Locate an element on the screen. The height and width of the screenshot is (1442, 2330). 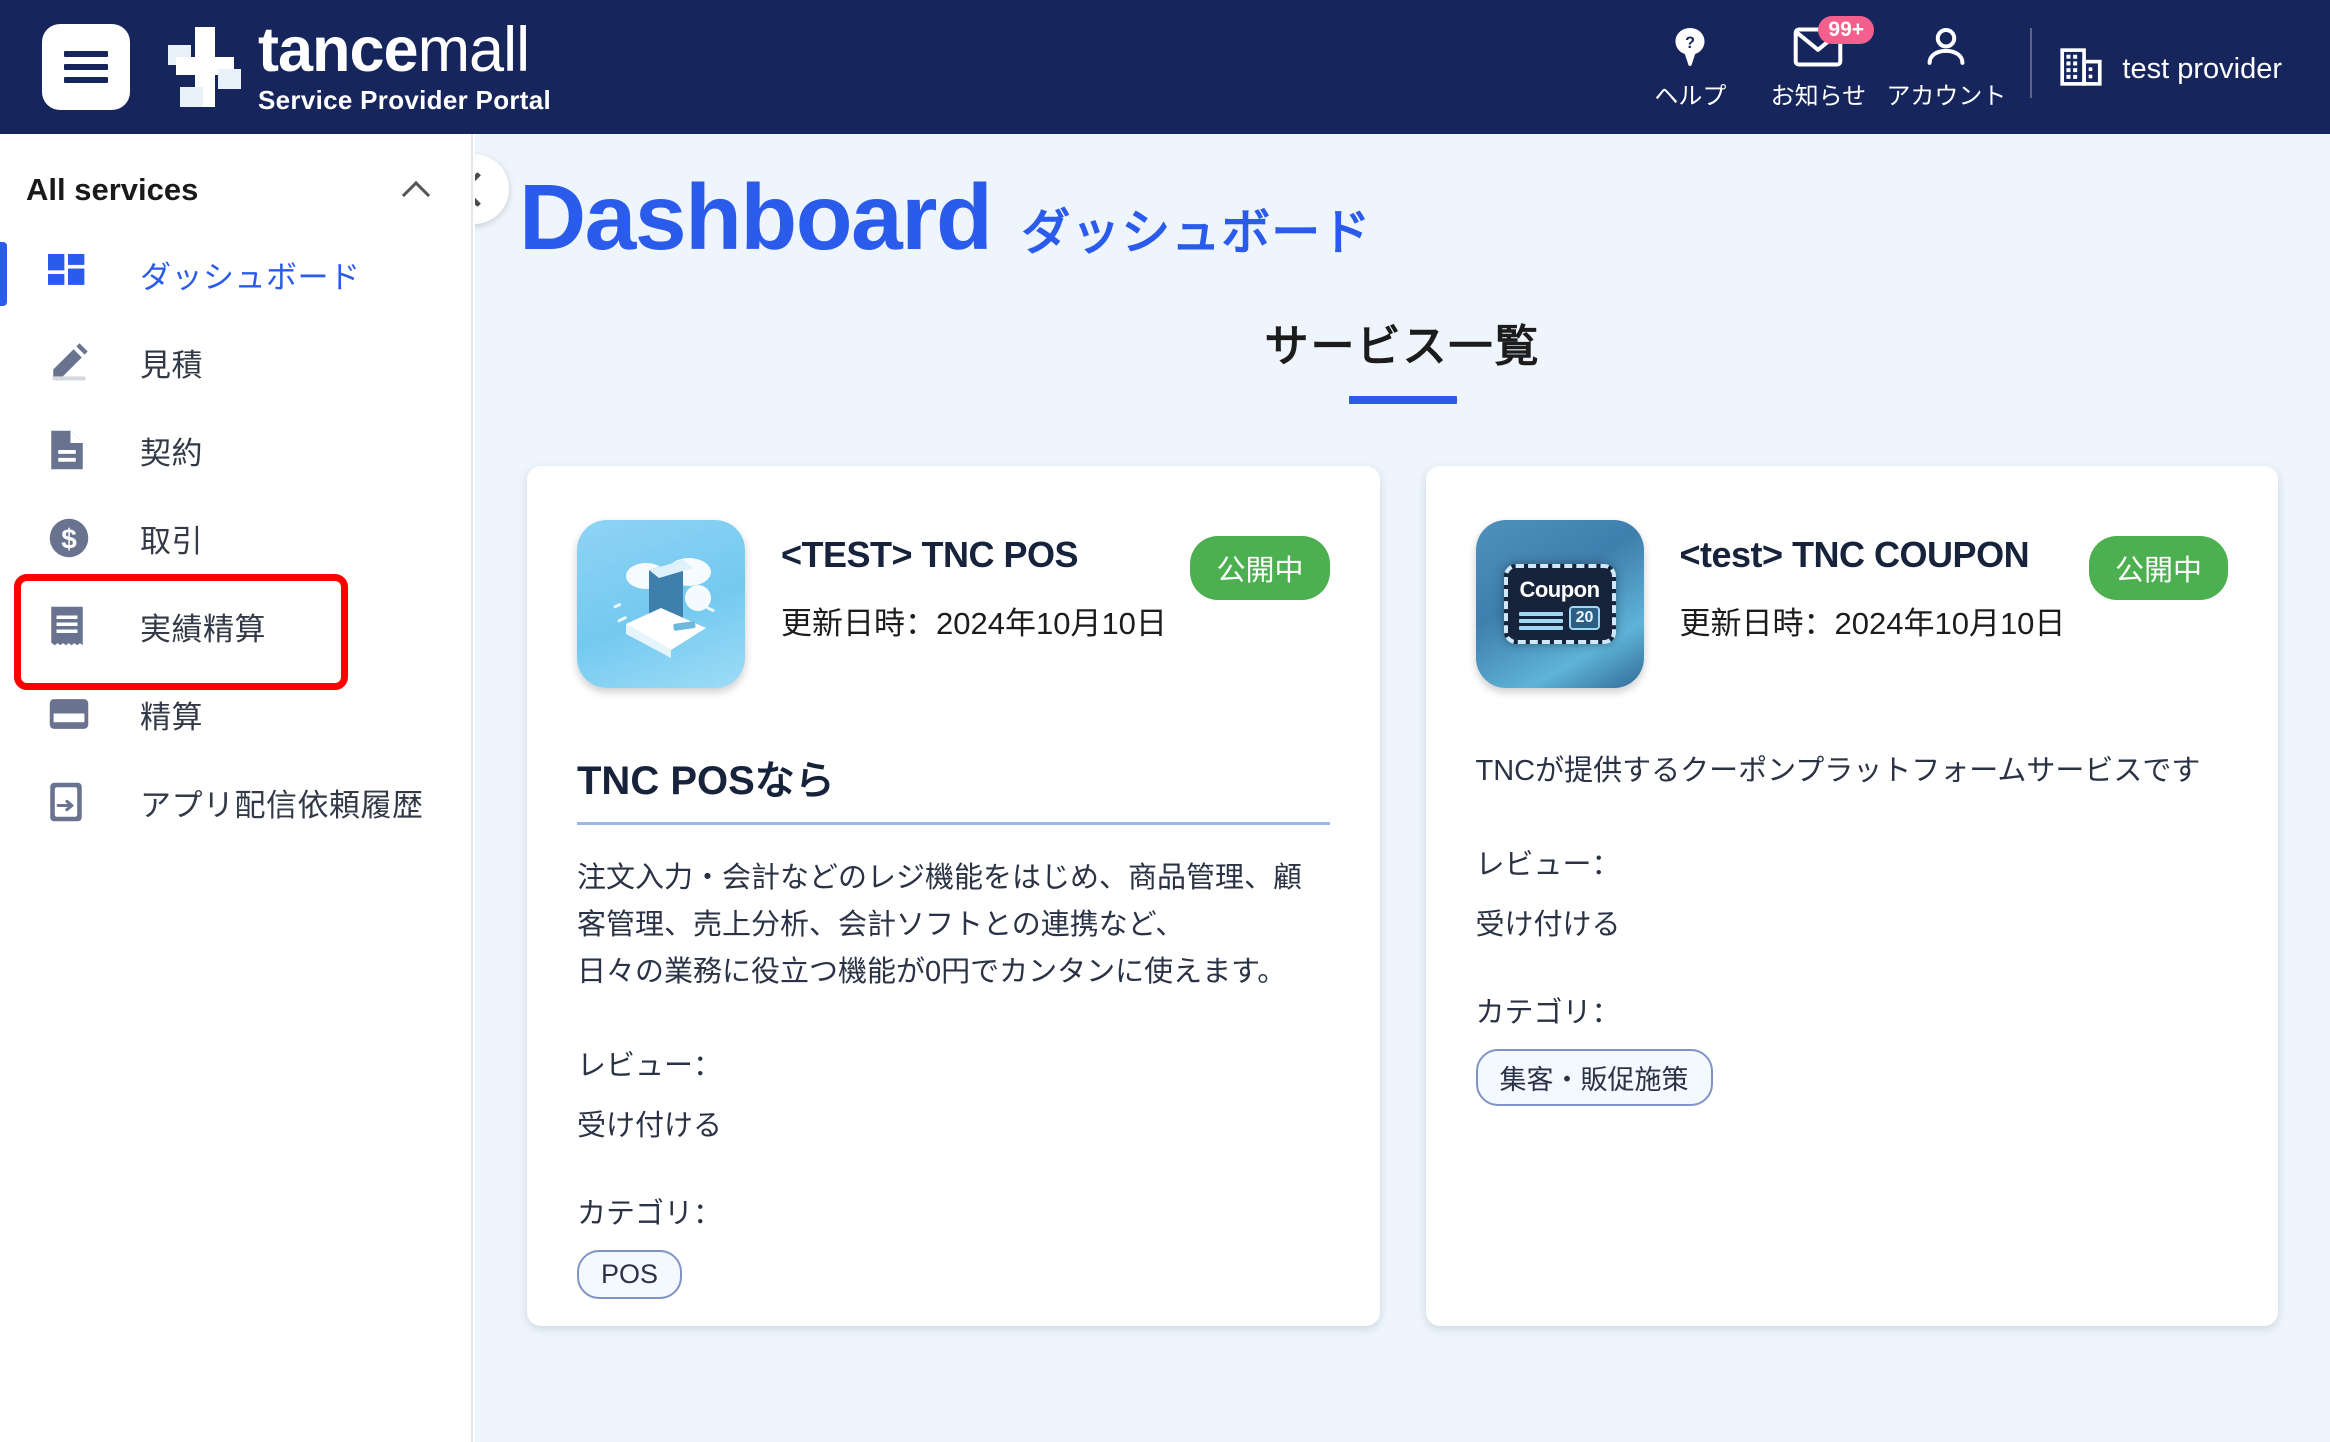
header-divider is located at coordinates (2031, 63).